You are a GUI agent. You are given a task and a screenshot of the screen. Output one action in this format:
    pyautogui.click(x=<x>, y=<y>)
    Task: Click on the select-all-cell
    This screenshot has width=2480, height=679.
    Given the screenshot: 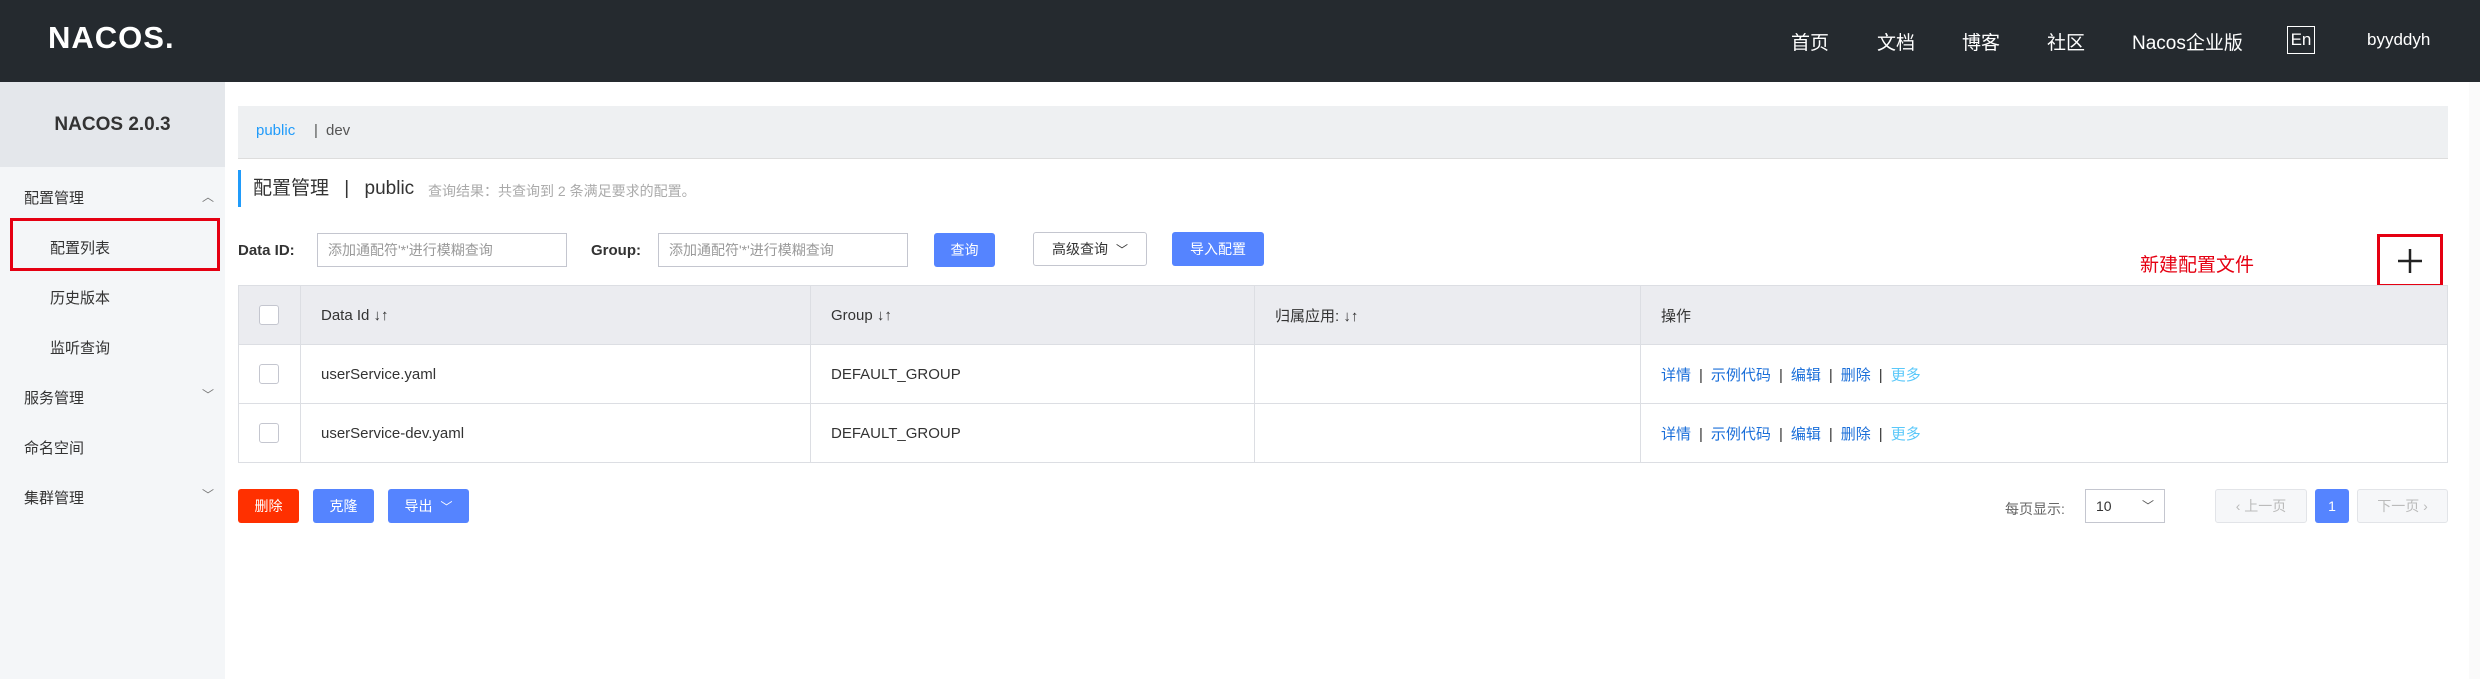 What is the action you would take?
    pyautogui.click(x=269, y=315)
    